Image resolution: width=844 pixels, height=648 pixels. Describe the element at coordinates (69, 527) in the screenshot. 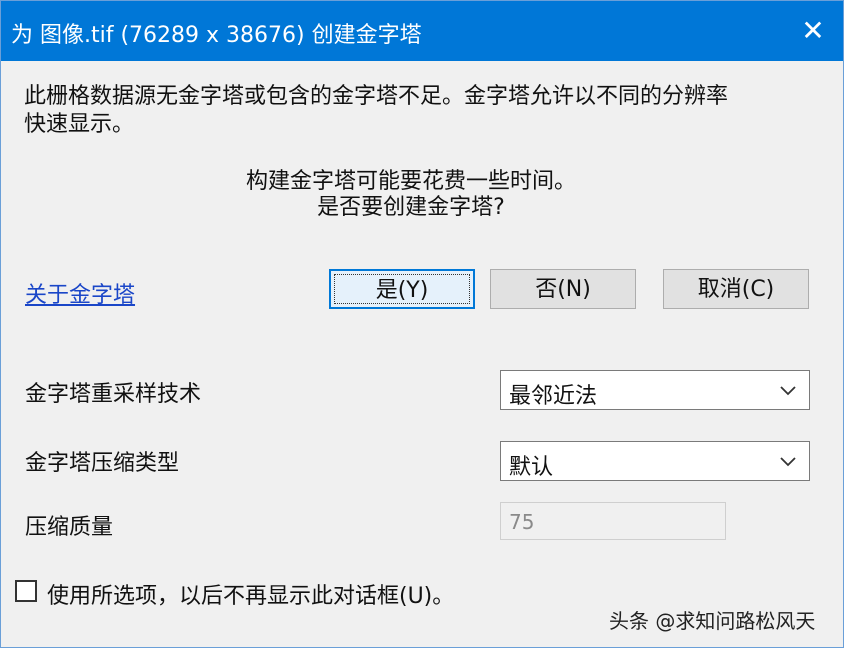

I see `quality-label: 压缩质量` at that location.